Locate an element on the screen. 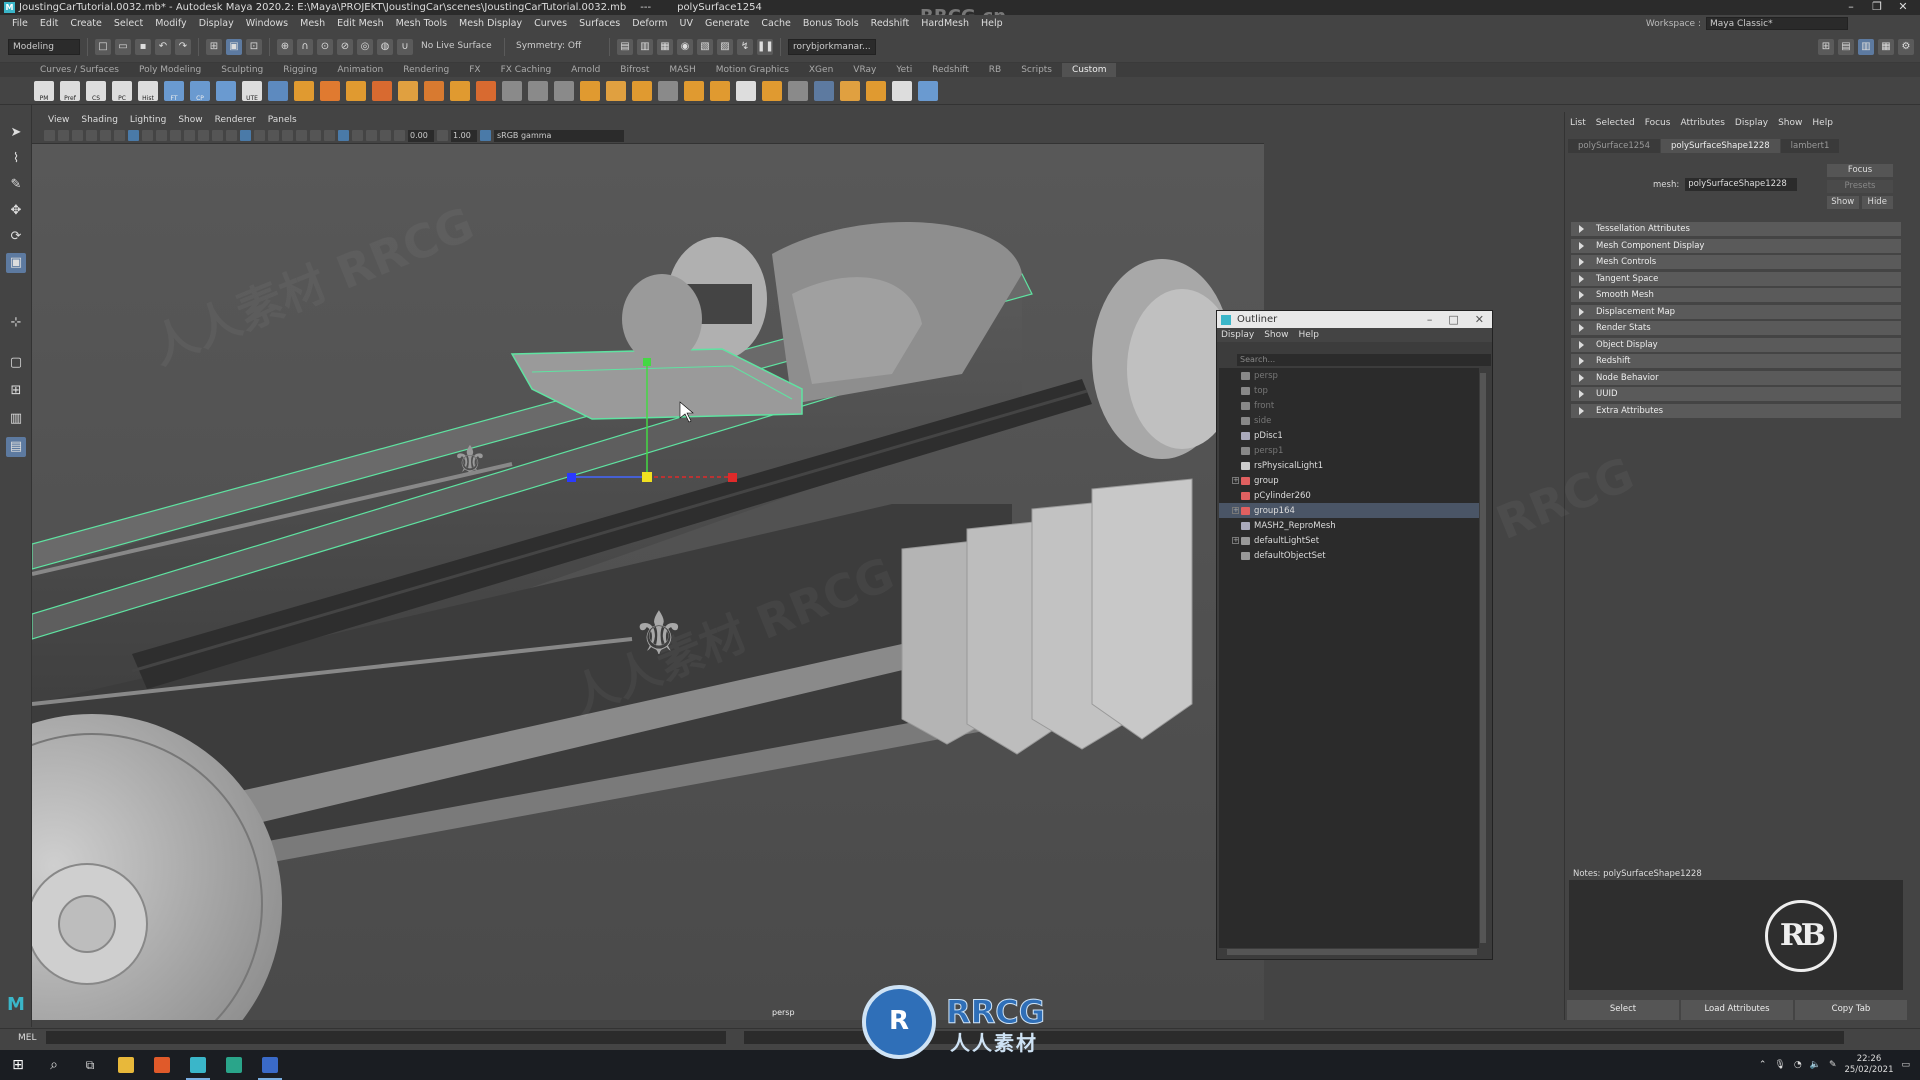 The width and height of the screenshot is (1920, 1080). command-language-label: MEL is located at coordinates (27, 1038).